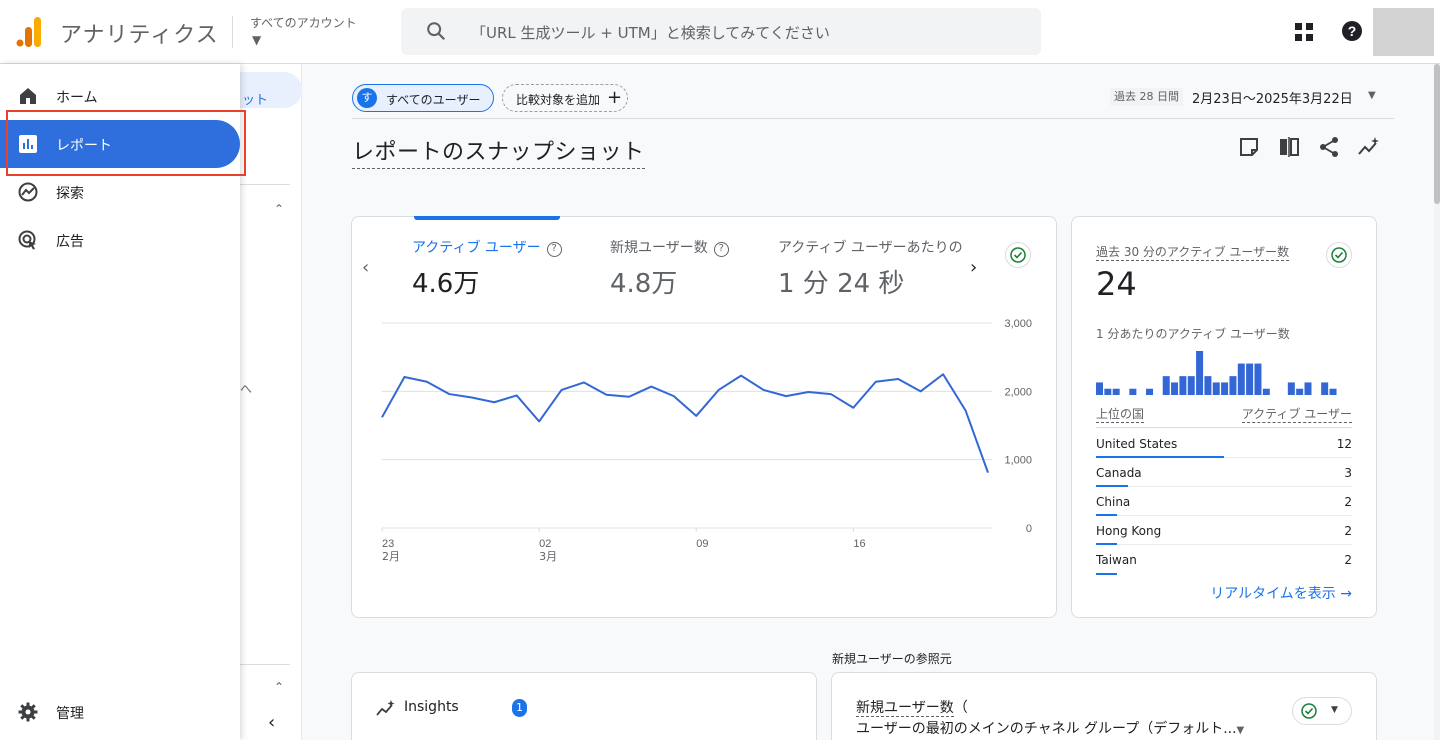  What do you see at coordinates (391, 556) in the screenshot?
I see `x-tick-month-label: 2月` at bounding box center [391, 556].